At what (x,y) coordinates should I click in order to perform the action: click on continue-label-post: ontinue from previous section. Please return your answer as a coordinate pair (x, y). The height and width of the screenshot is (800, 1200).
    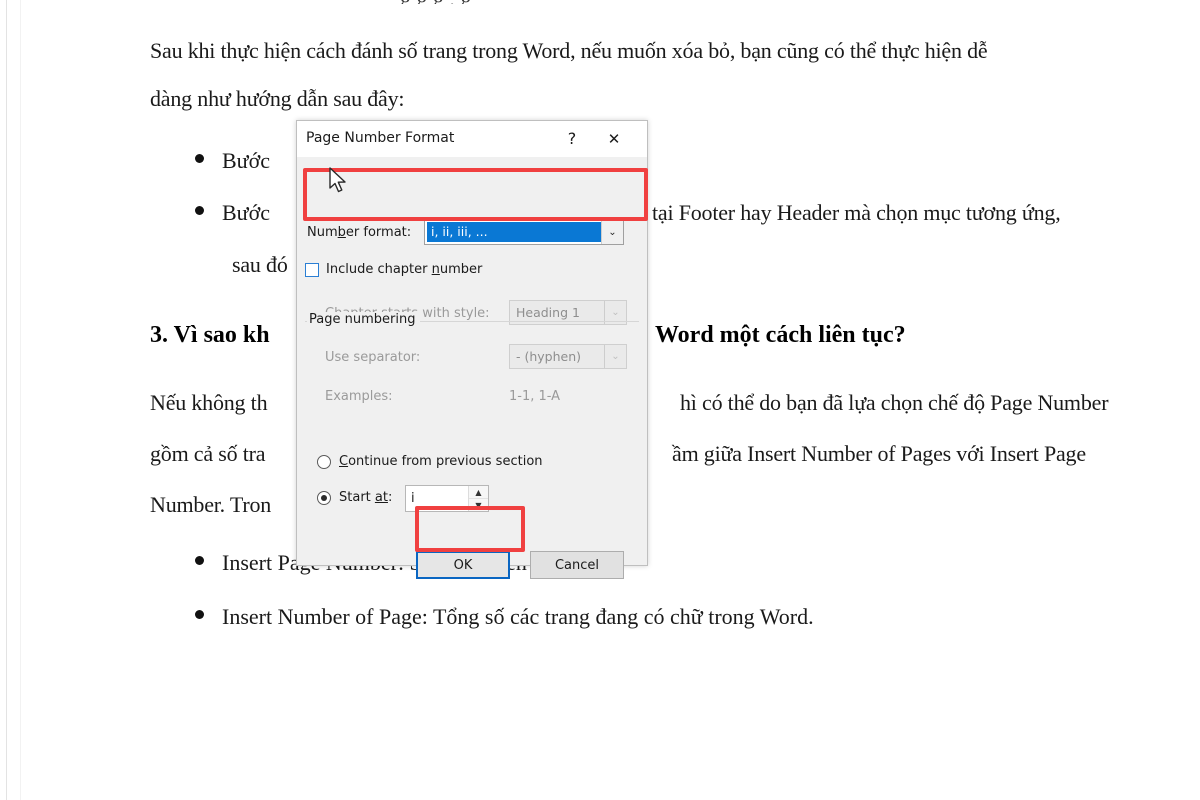
    Looking at the image, I should click on (445, 461).